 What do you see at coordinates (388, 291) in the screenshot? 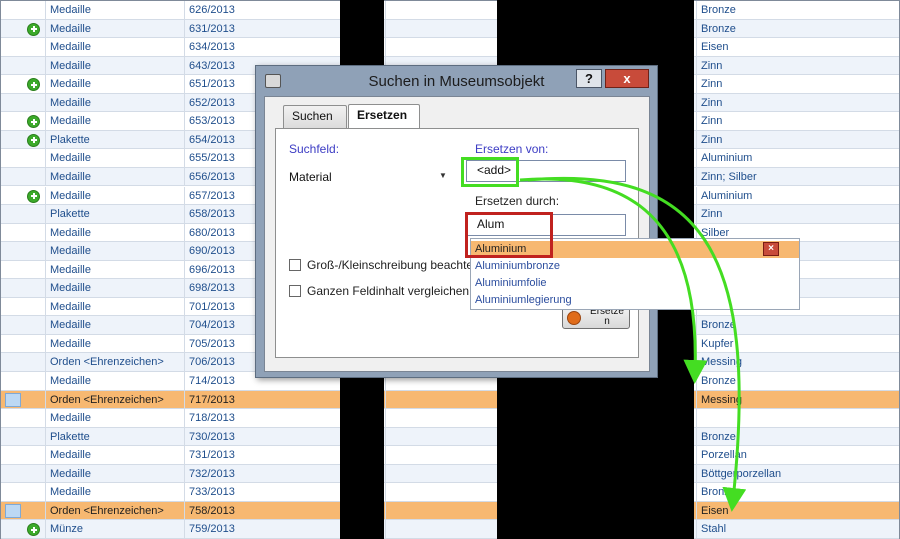
I see `whole-field-label: Ganzen Feldinhalt vergleichen` at bounding box center [388, 291].